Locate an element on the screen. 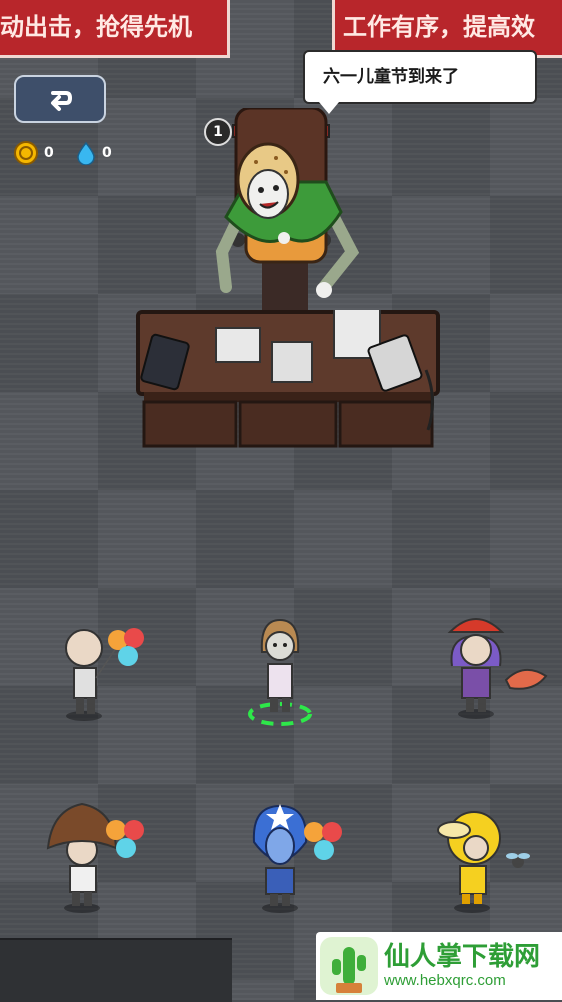 Image resolution: width=562 pixels, height=1002 pixels. water-drop-icon is located at coordinates (86, 153).